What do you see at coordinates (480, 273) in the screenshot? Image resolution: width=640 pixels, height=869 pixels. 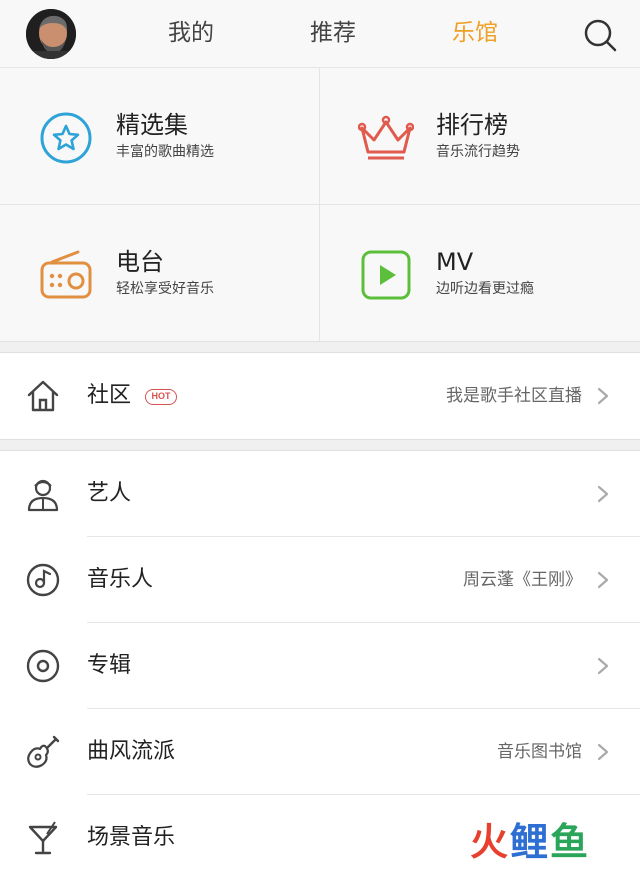 I see `grid-item-mv: MV 边听边看更过瘾` at bounding box center [480, 273].